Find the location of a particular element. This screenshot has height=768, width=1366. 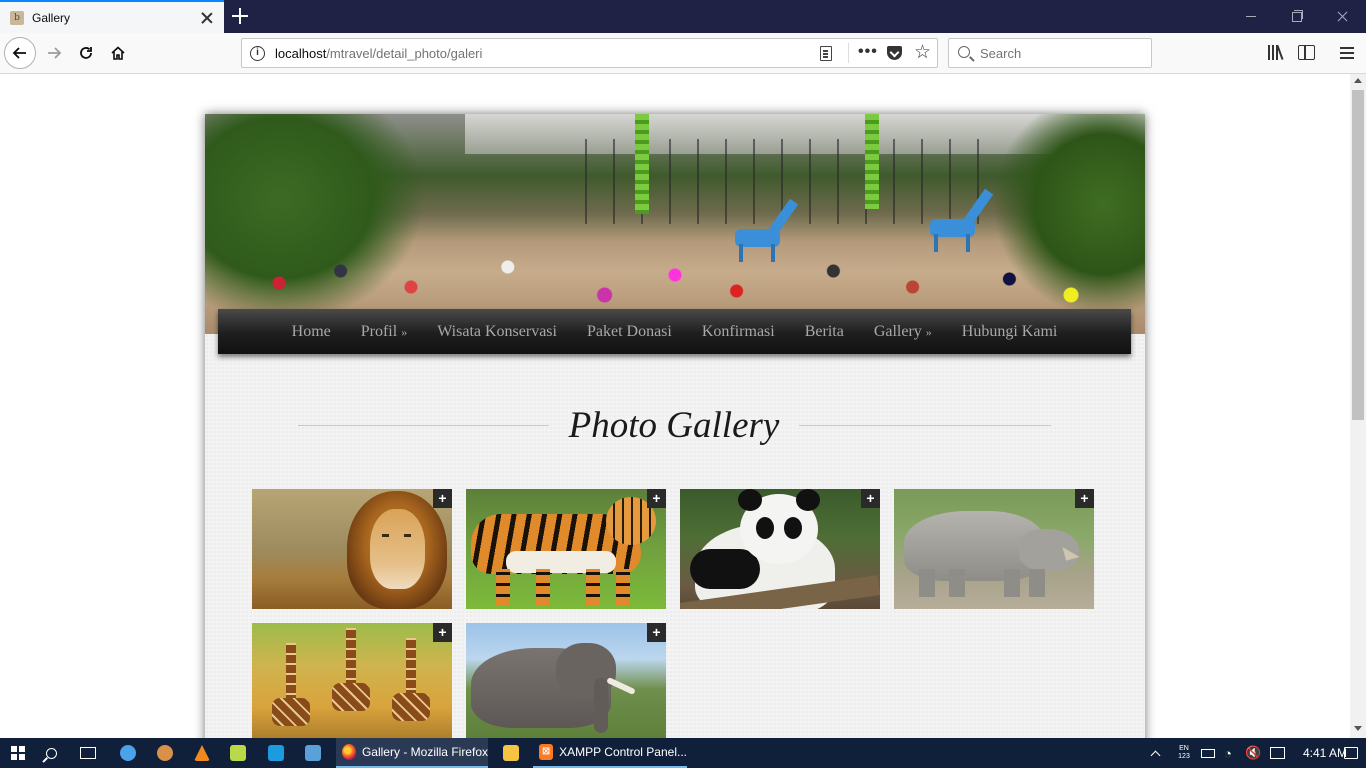

search-icon is located at coordinates (51, 753).